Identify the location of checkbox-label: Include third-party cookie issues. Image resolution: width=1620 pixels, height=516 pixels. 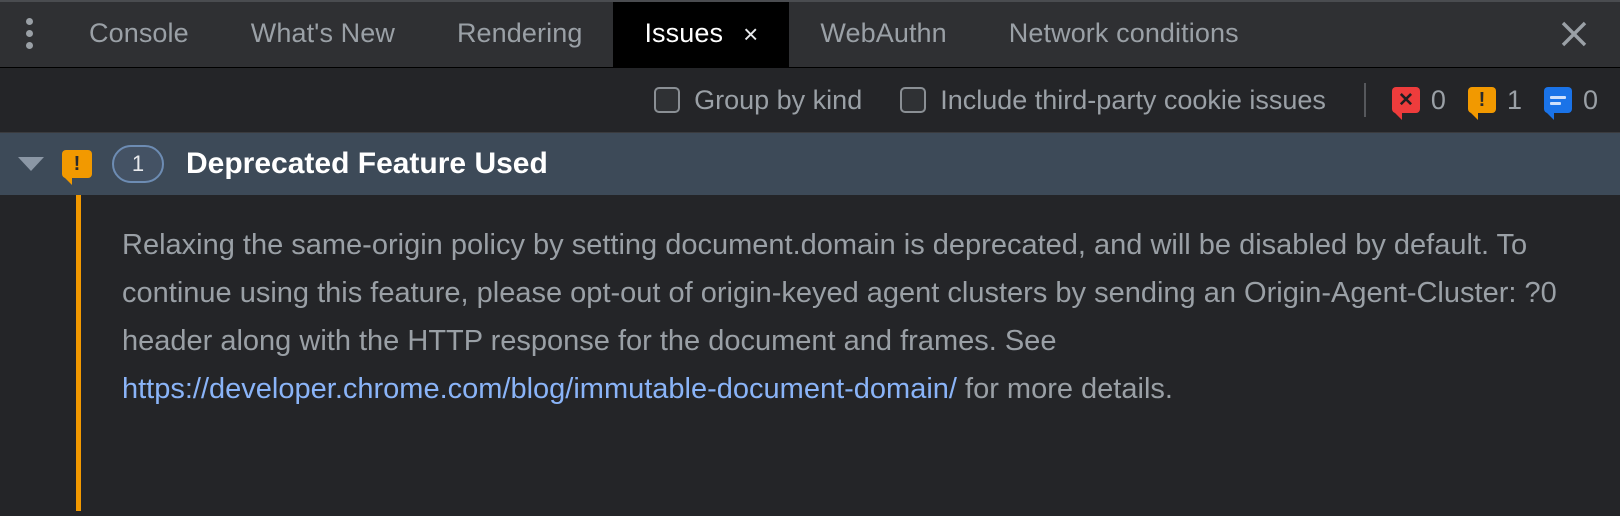
(1133, 99).